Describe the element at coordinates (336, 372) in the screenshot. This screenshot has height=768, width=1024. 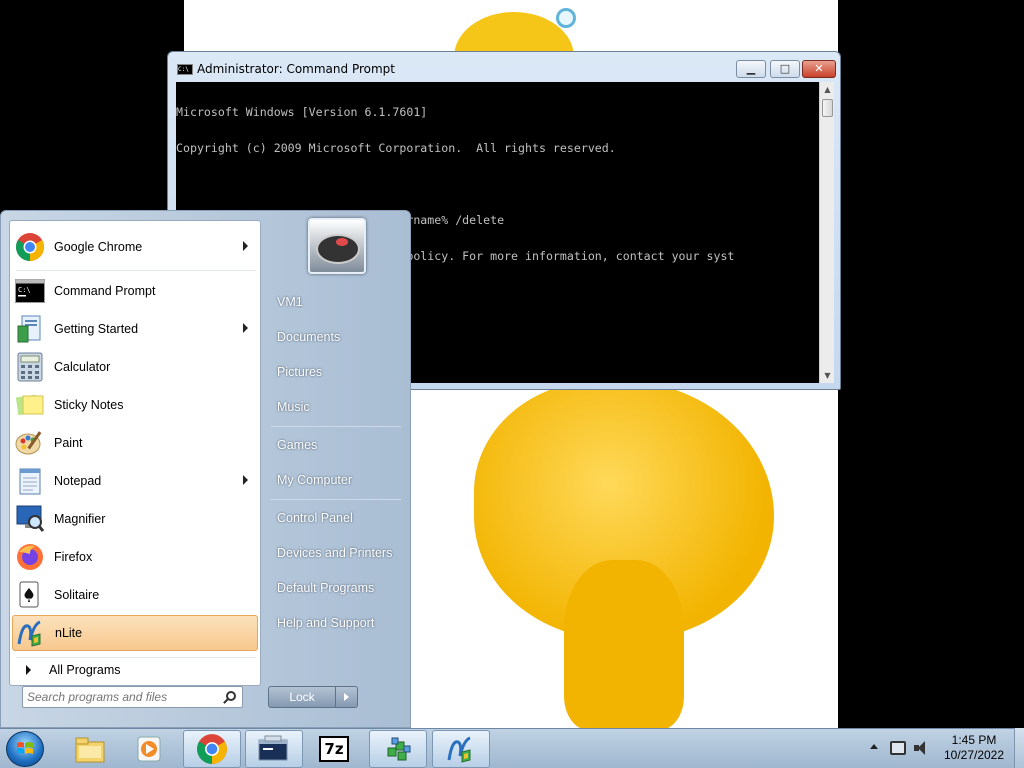
I see `start-right-pictures: Pictures` at that location.